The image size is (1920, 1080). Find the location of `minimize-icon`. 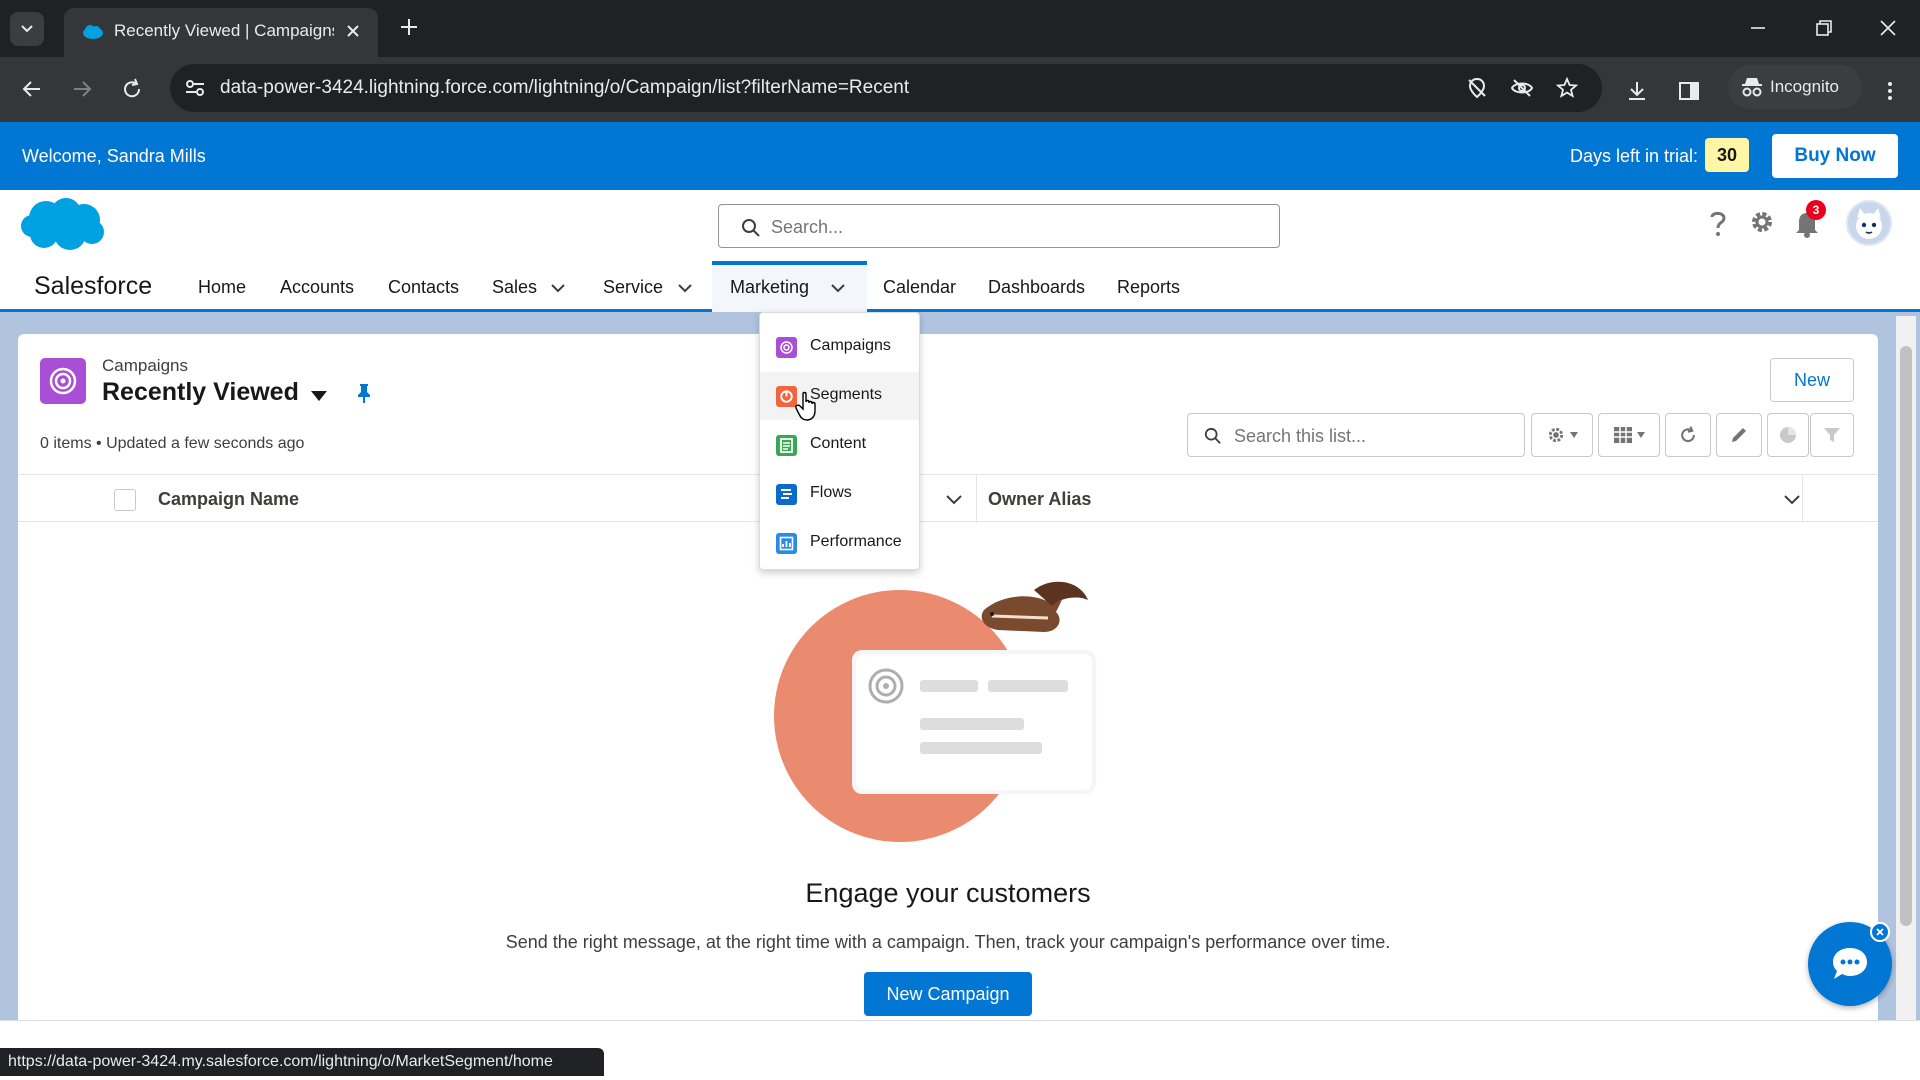

minimize-icon is located at coordinates (1758, 28).